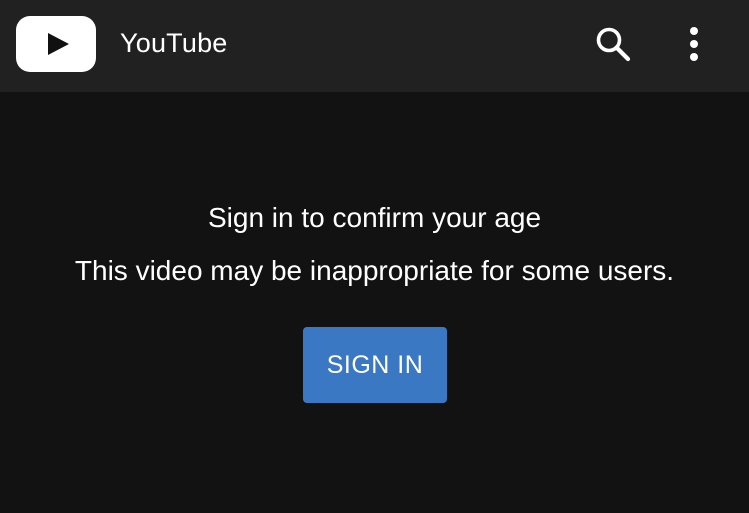 This screenshot has height=513, width=749. I want to click on youtube-logo-button, so click(56, 44).